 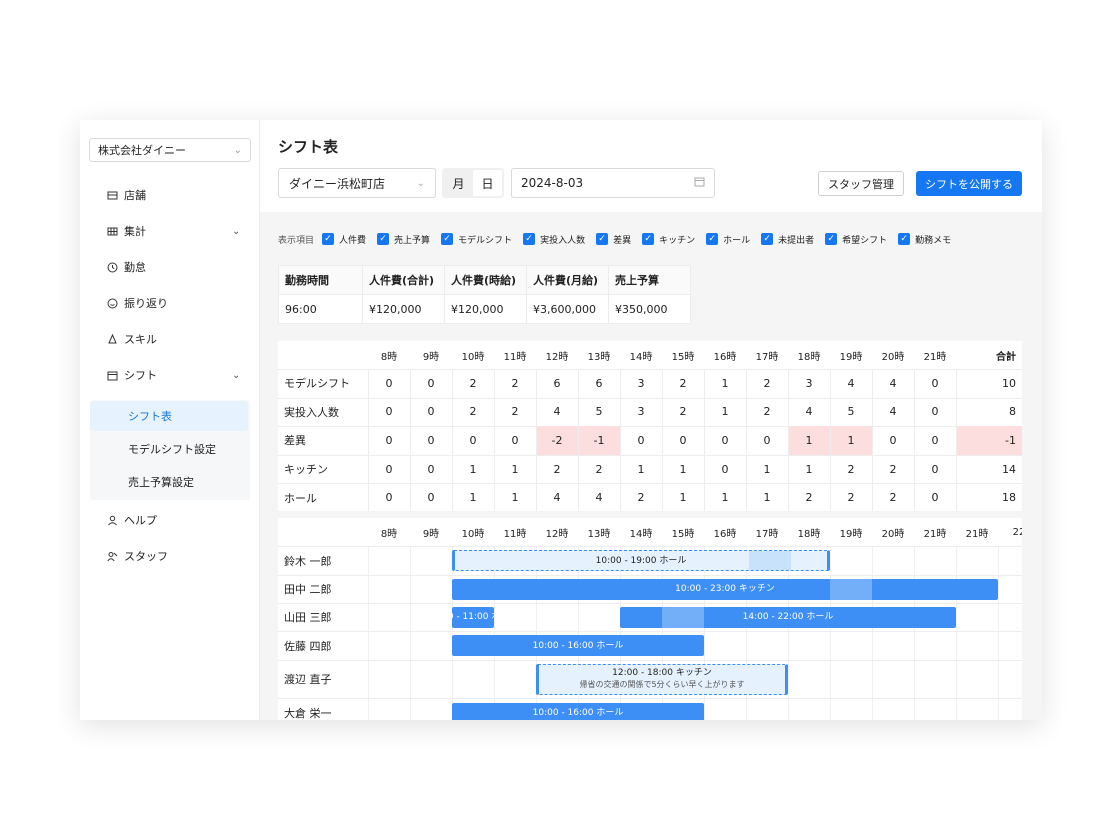 I want to click on shift-bar: 14:00 - 22:00 ホール, so click(x=788, y=617).